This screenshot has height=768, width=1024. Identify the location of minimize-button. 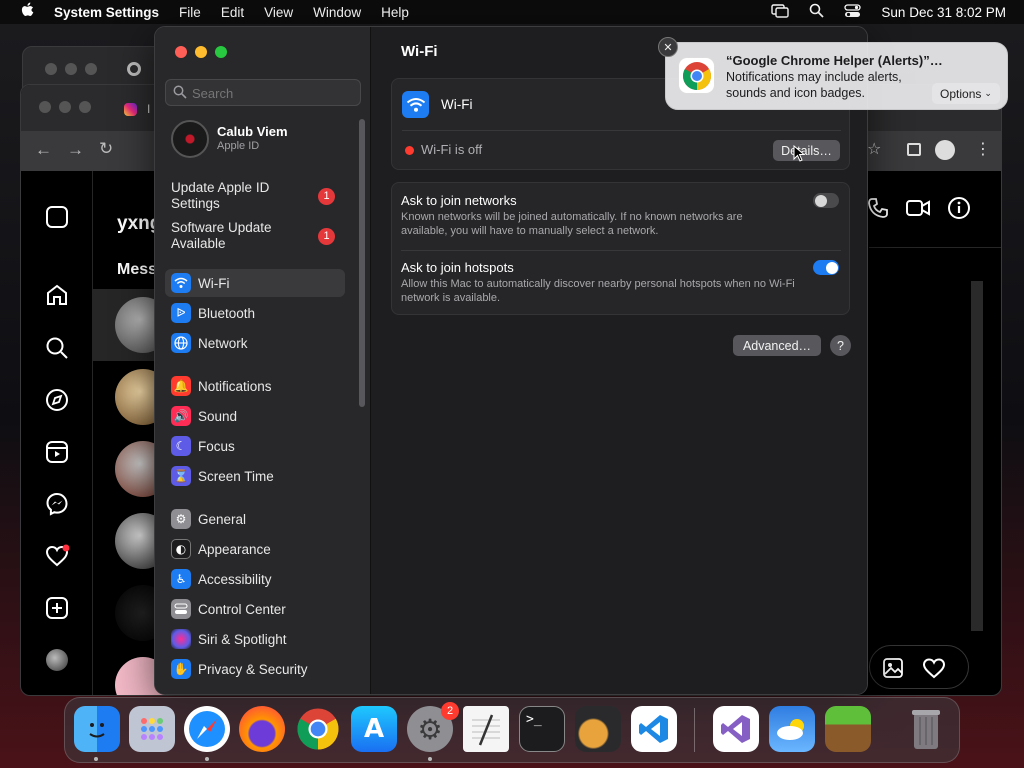
(201, 52).